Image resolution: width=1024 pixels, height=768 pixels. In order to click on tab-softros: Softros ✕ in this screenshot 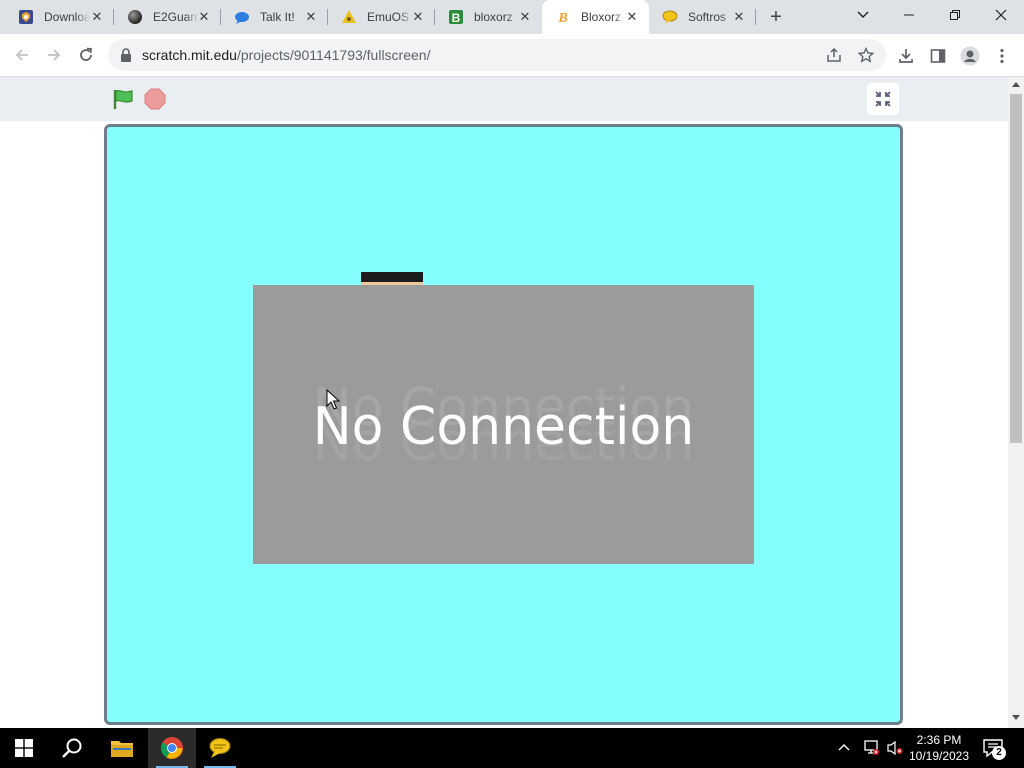, I will do `click(702, 17)`.